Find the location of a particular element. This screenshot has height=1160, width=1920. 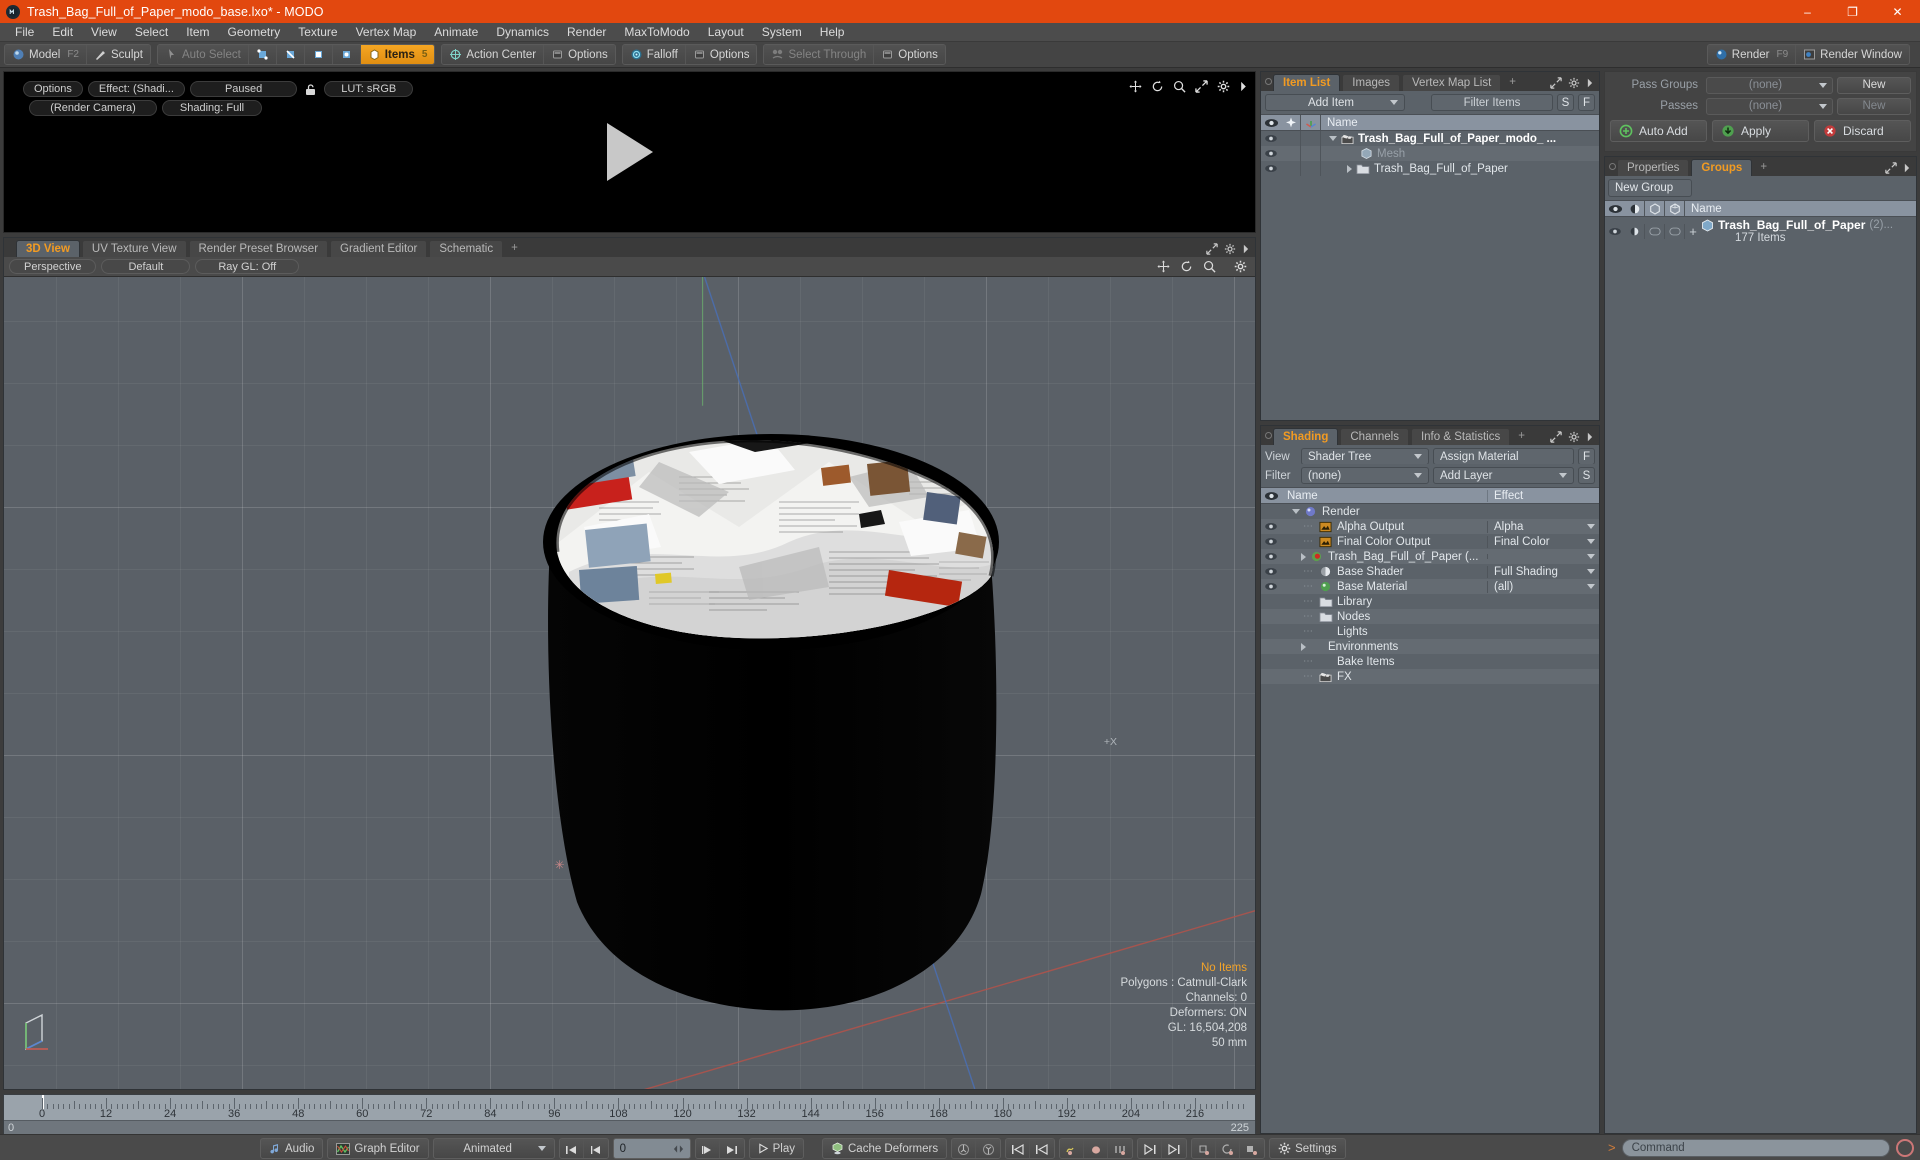

menu-item-render: Render is located at coordinates (586, 32).